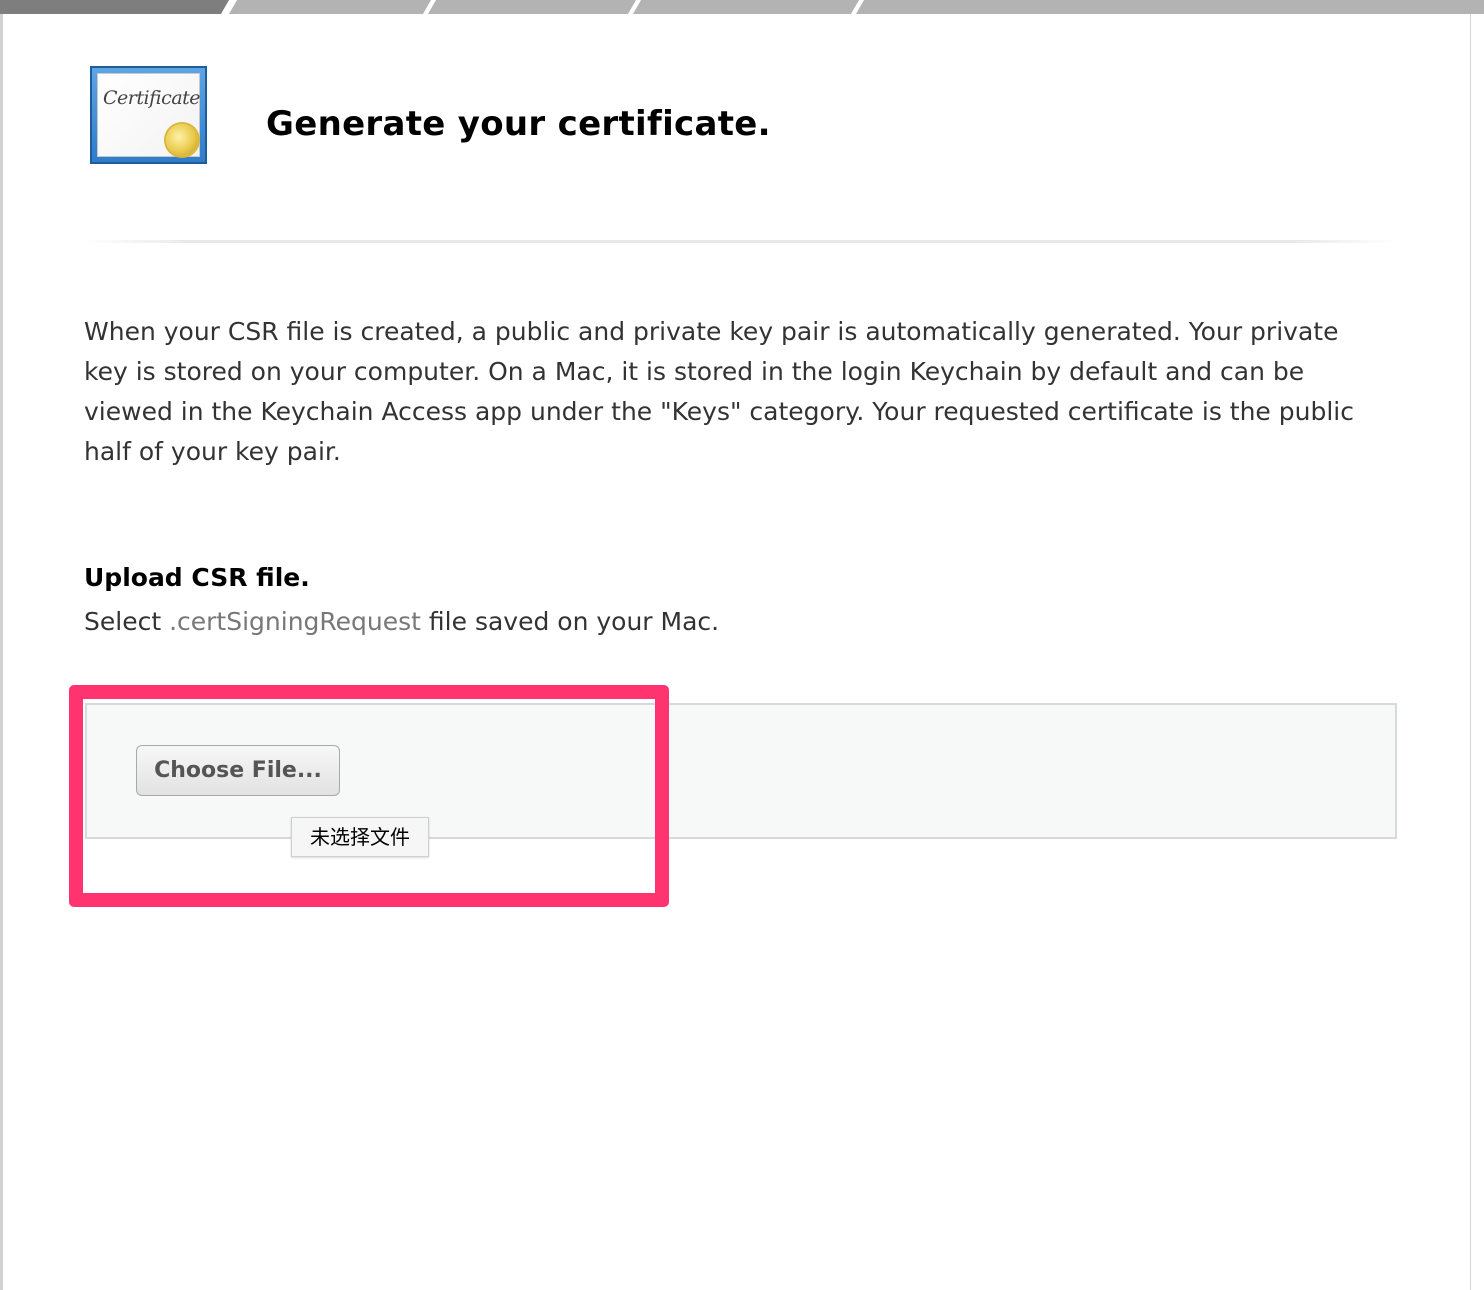 This screenshot has width=1484, height=1290. Describe the element at coordinates (1477, 652) in the screenshot. I see `window-right-edge` at that location.